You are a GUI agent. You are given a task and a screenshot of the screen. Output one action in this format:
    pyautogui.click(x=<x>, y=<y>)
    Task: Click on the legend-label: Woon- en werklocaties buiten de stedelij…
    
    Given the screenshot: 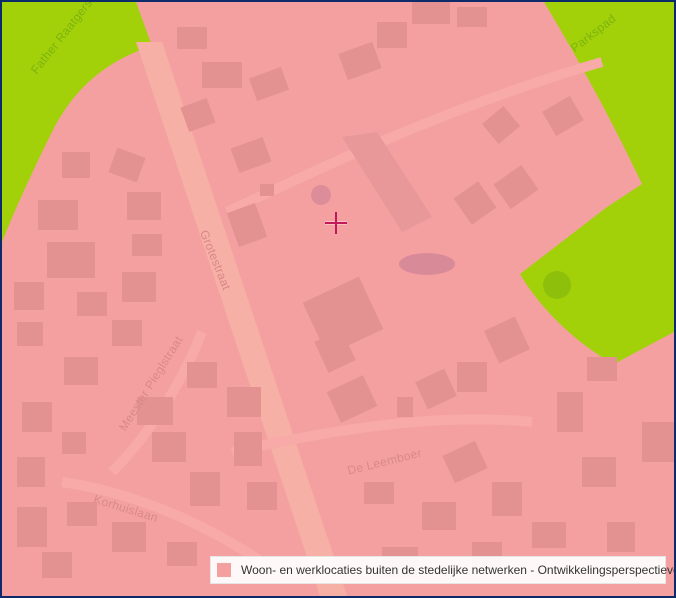 What is the action you would take?
    pyautogui.click(x=458, y=570)
    